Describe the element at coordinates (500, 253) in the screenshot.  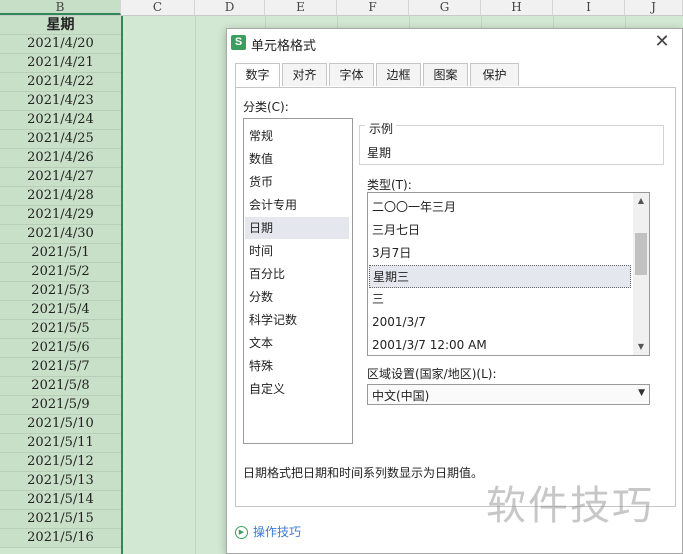
I see `type-item: 3月7日` at that location.